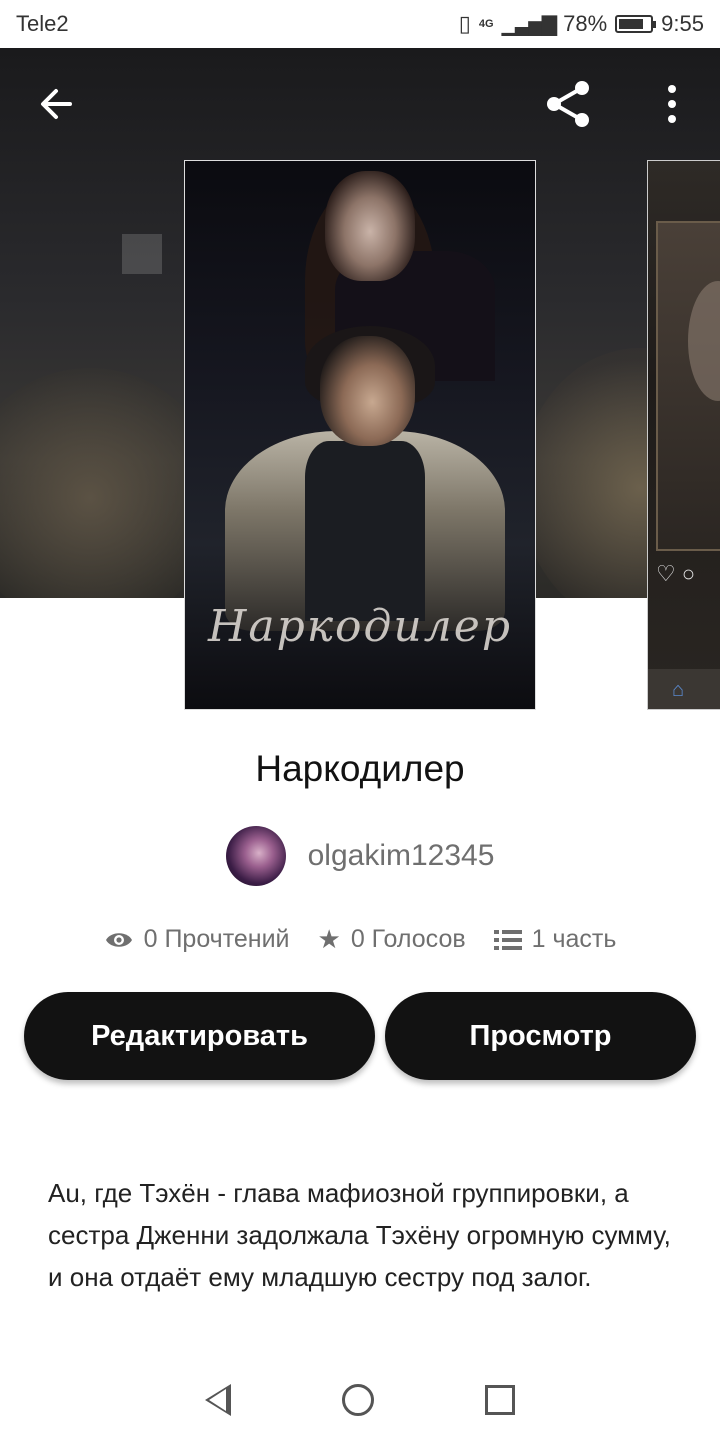 This screenshot has width=720, height=1440. What do you see at coordinates (360, 24) in the screenshot?
I see `status-bar: Tele2 ▯ 4G ▁▃▅▇ 78% 9:55` at bounding box center [360, 24].